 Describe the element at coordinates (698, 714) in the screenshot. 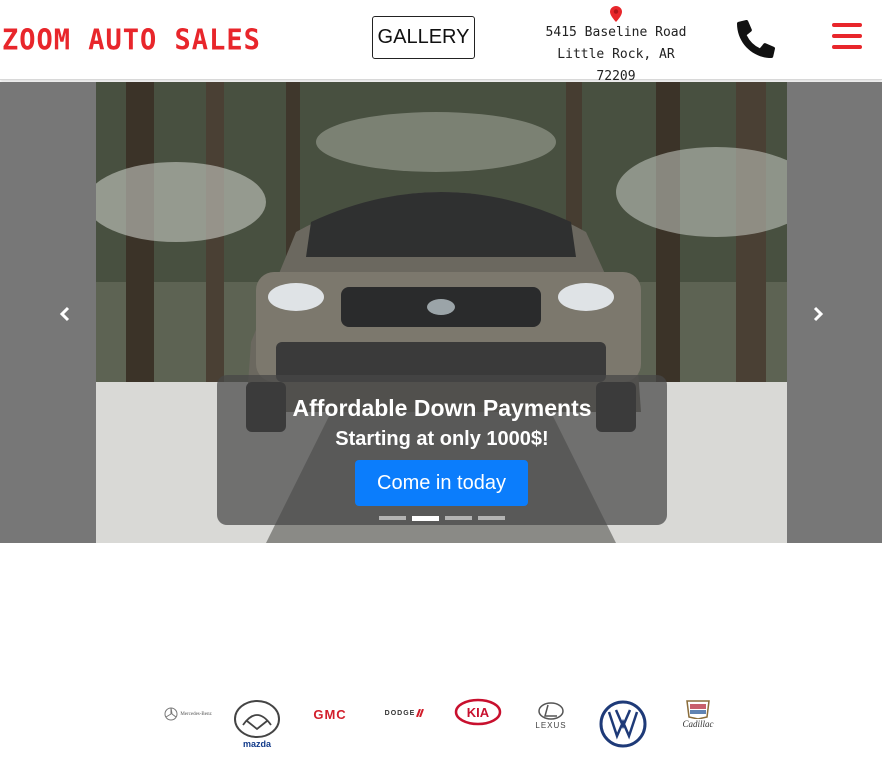

I see `cadillac-logo: Cadillac` at that location.